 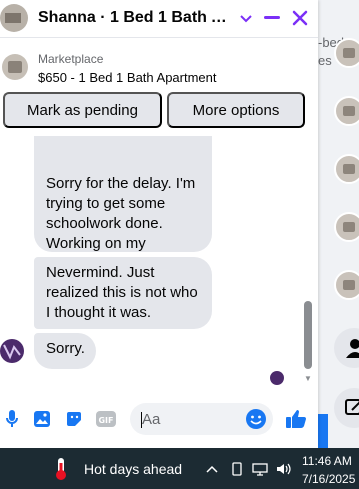 I want to click on message-composer: GIF, so click(x=159, y=419).